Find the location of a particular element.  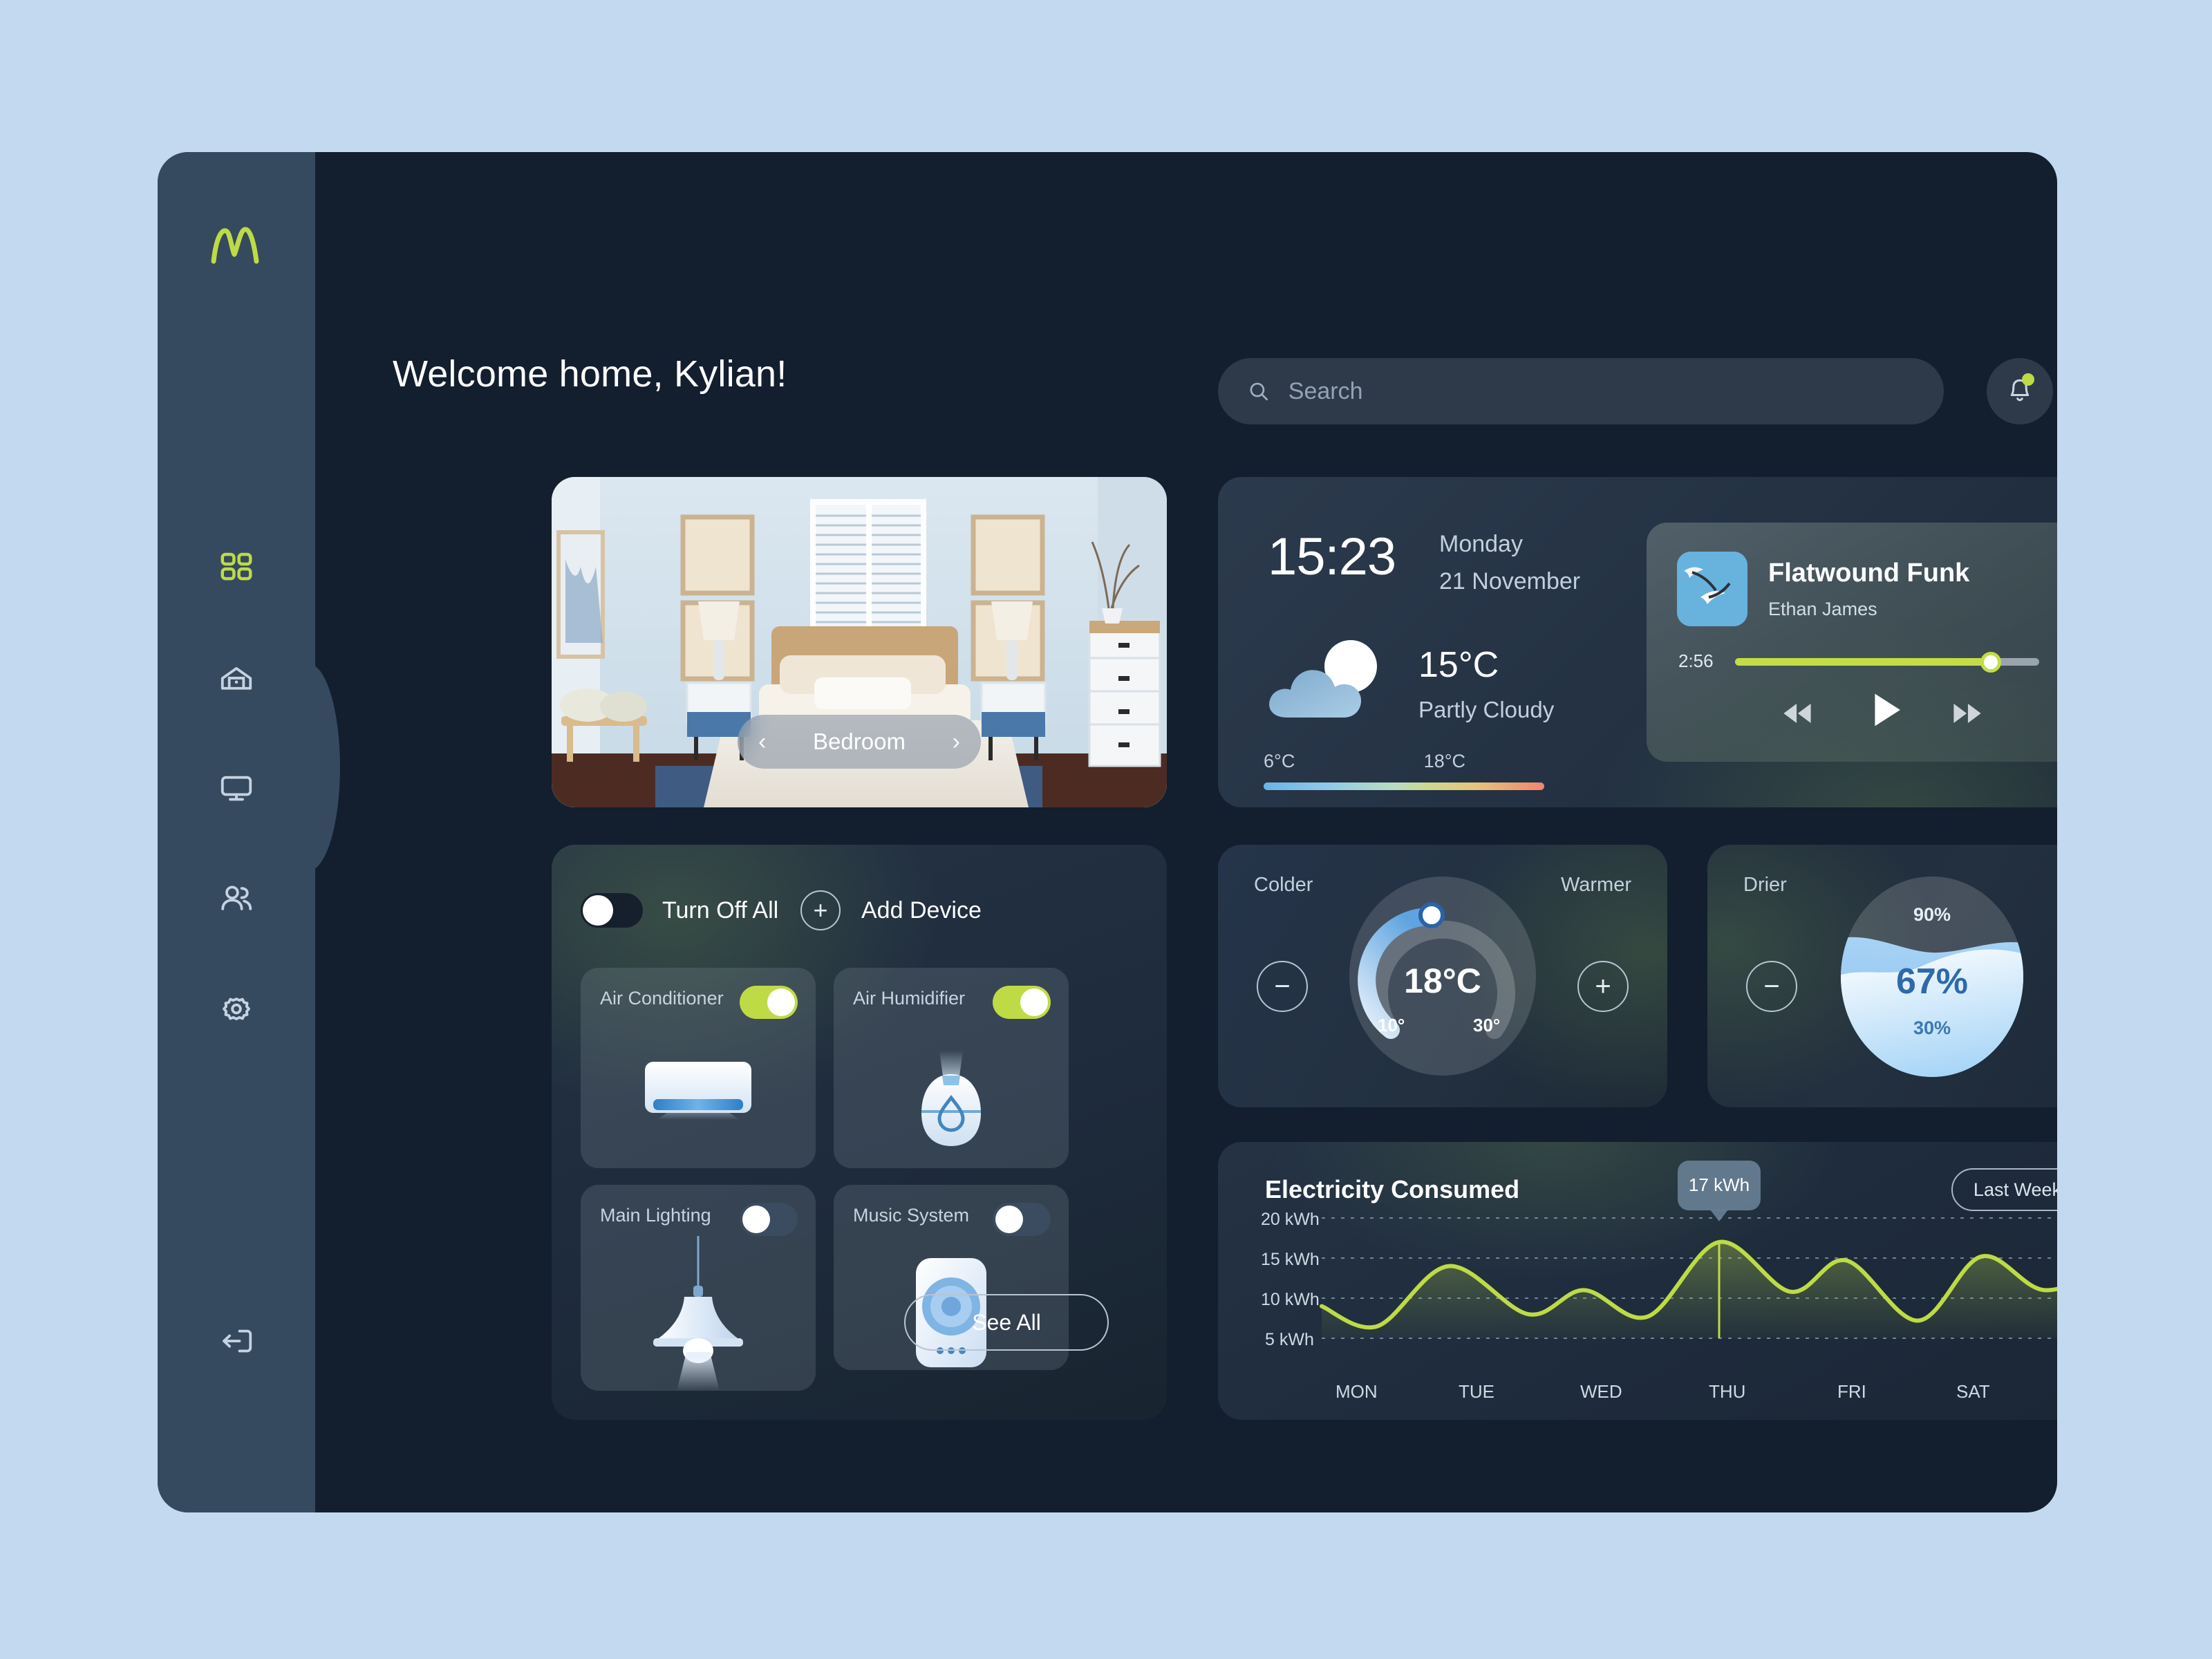

weather-condition: Partly Cloudy is located at coordinates (1487, 709).